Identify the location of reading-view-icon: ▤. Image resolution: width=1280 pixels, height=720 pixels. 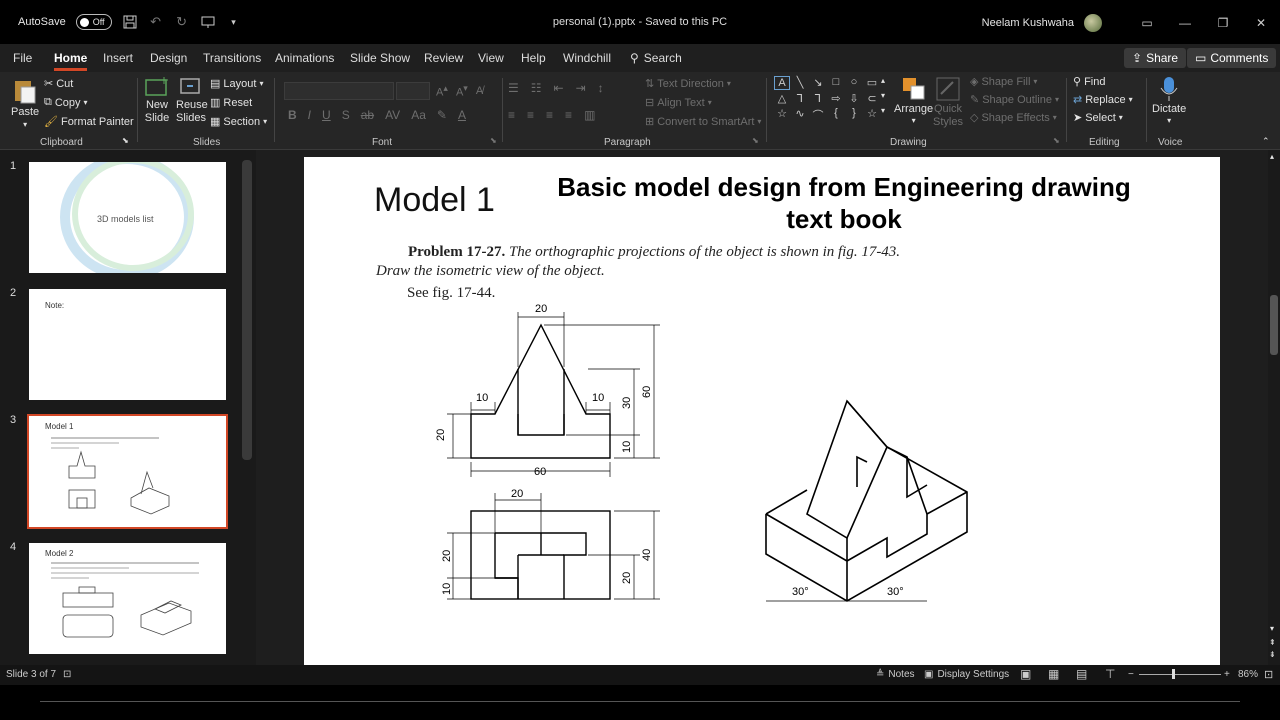
(1081, 674).